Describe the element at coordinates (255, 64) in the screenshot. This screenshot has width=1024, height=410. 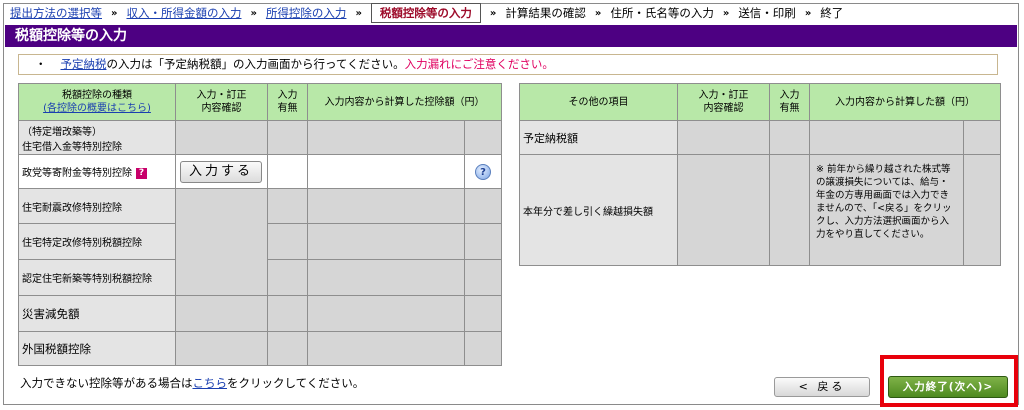
I see `notice-text: の入力は「予定納税額」の入力画面から行ってください。` at that location.